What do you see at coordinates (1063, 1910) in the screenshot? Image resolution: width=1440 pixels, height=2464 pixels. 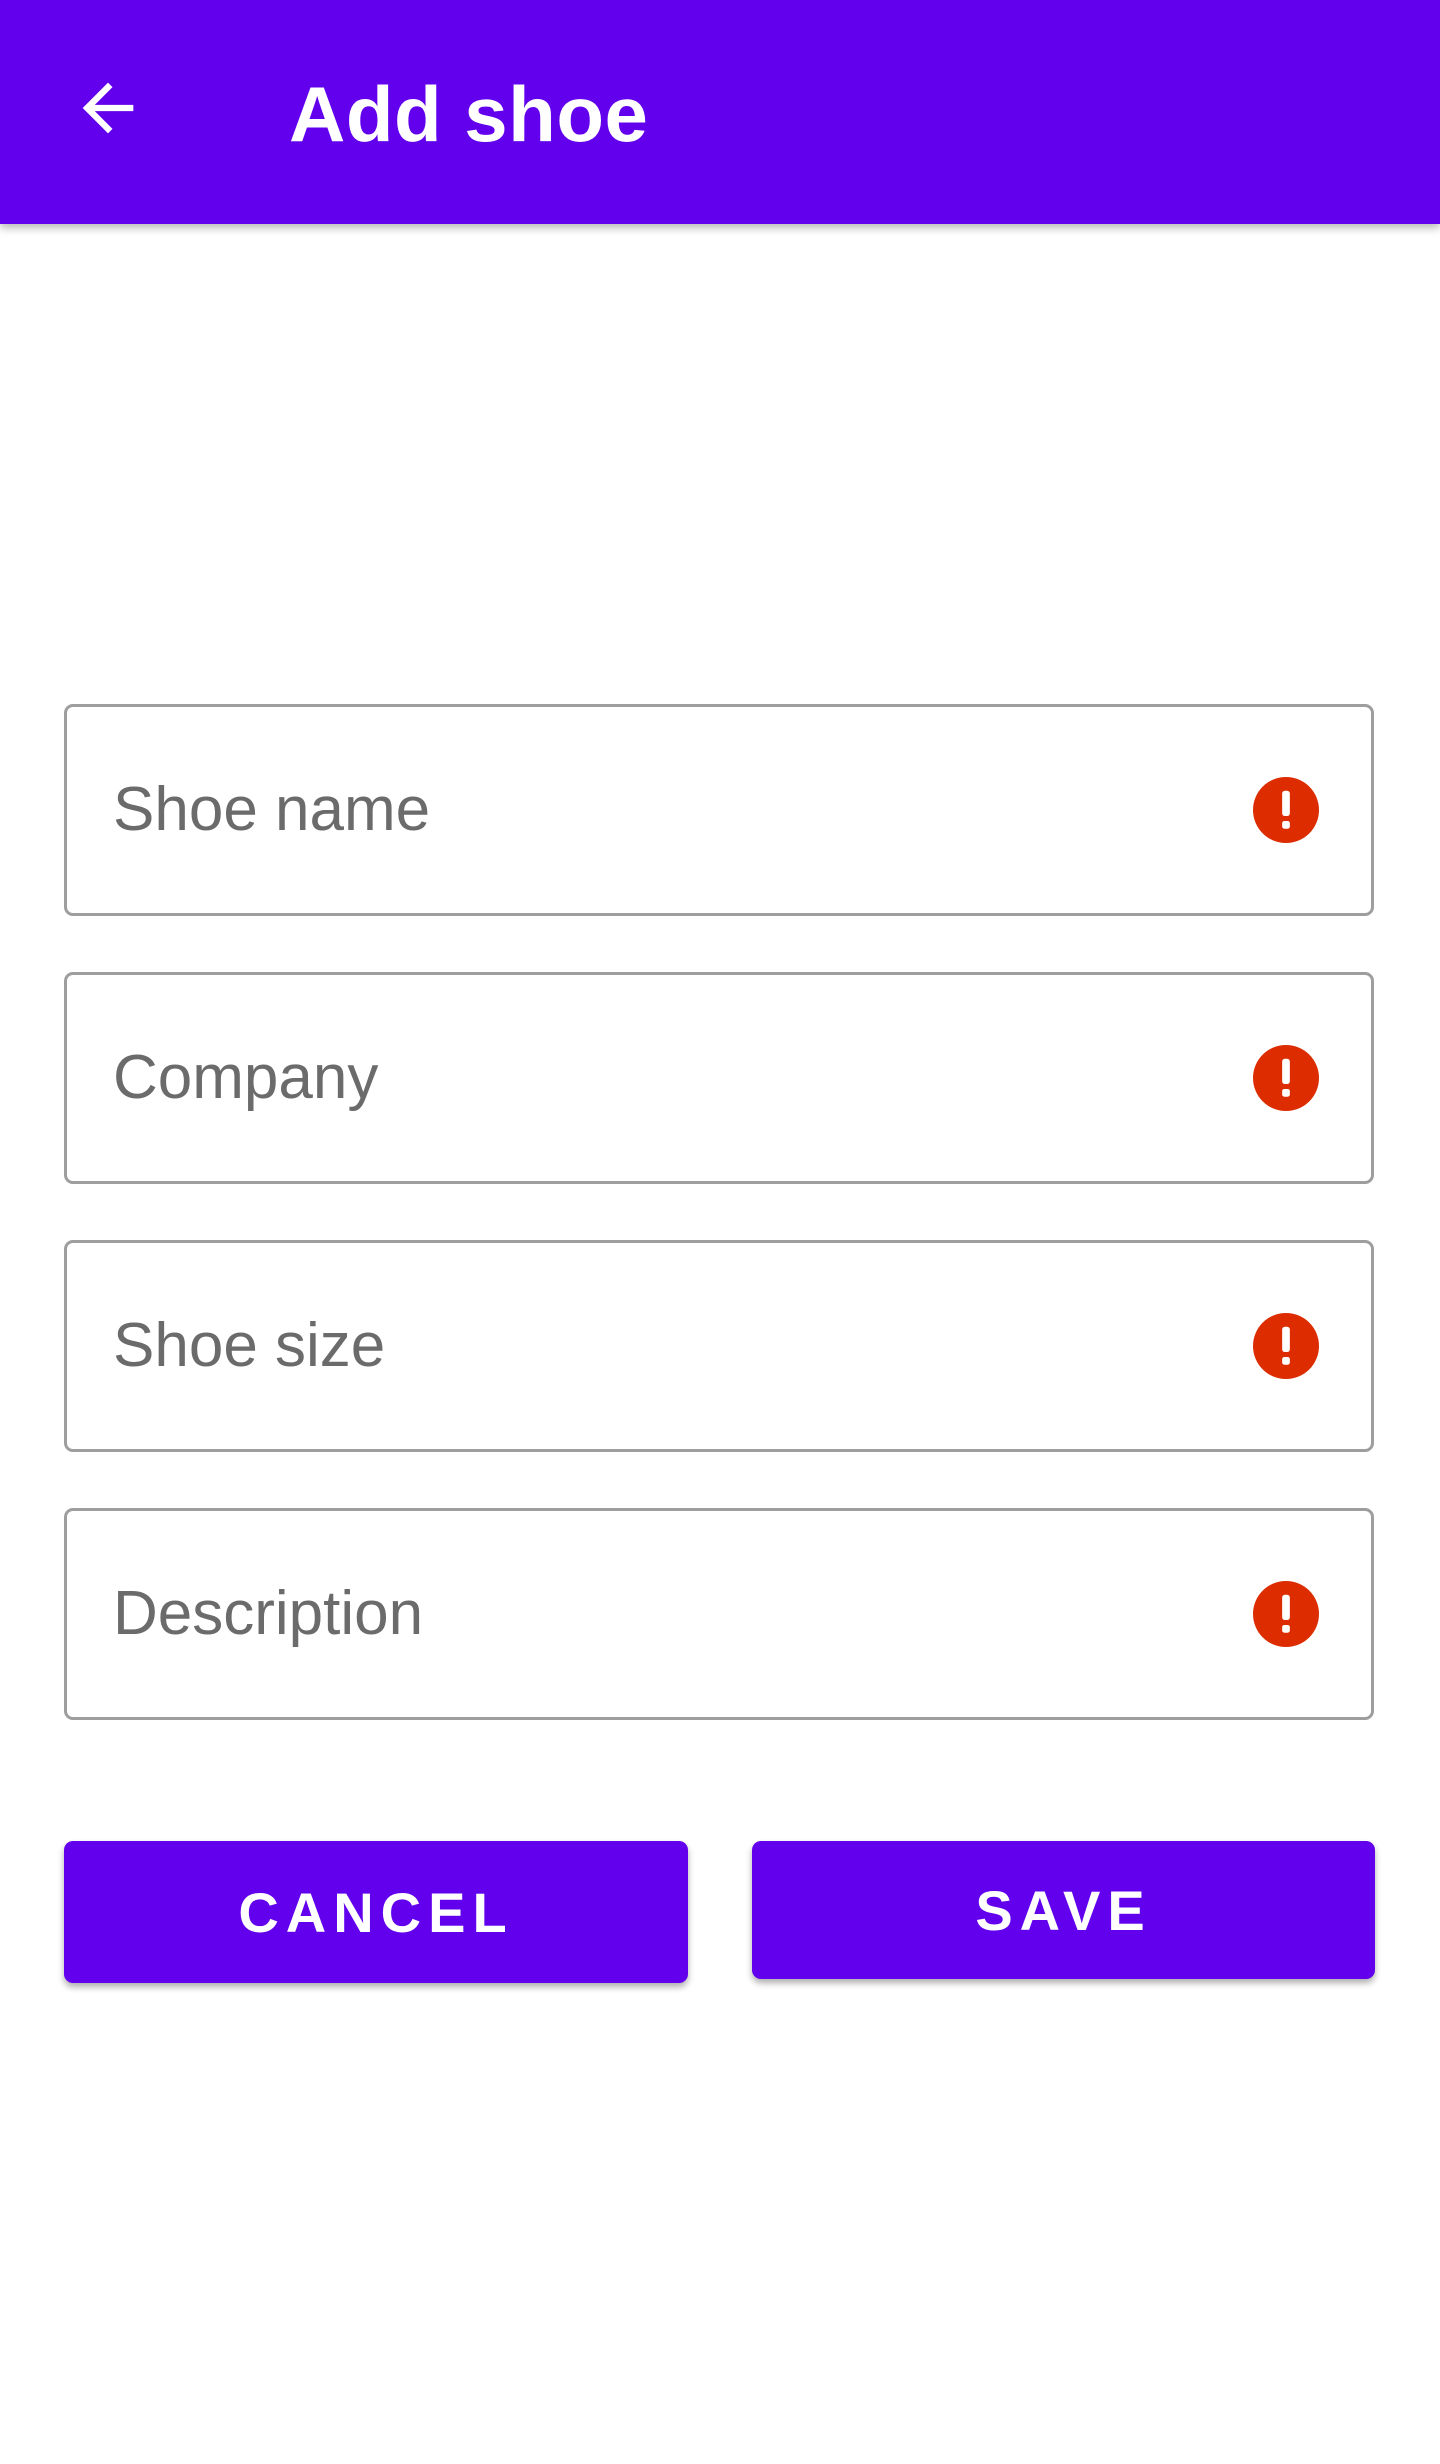 I see `save-button: SAVE` at bounding box center [1063, 1910].